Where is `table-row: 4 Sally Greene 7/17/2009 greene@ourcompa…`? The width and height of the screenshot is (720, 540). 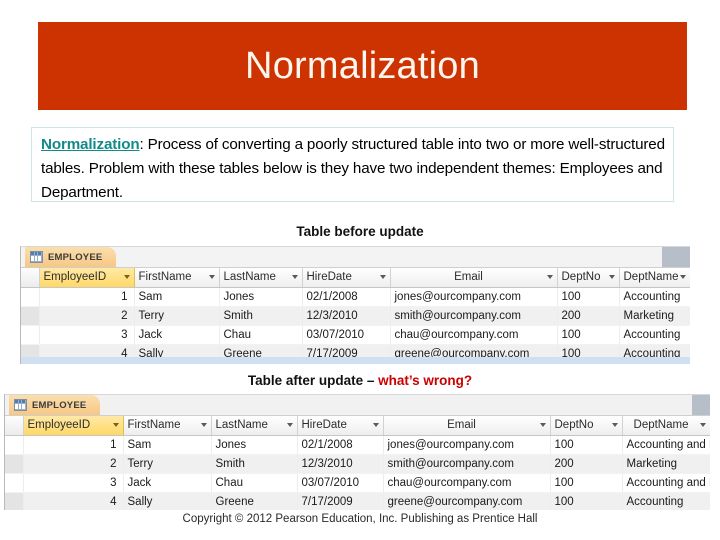 table-row: 4 Sally Greene 7/17/2009 greene@ourcompa… is located at coordinates (357, 501).